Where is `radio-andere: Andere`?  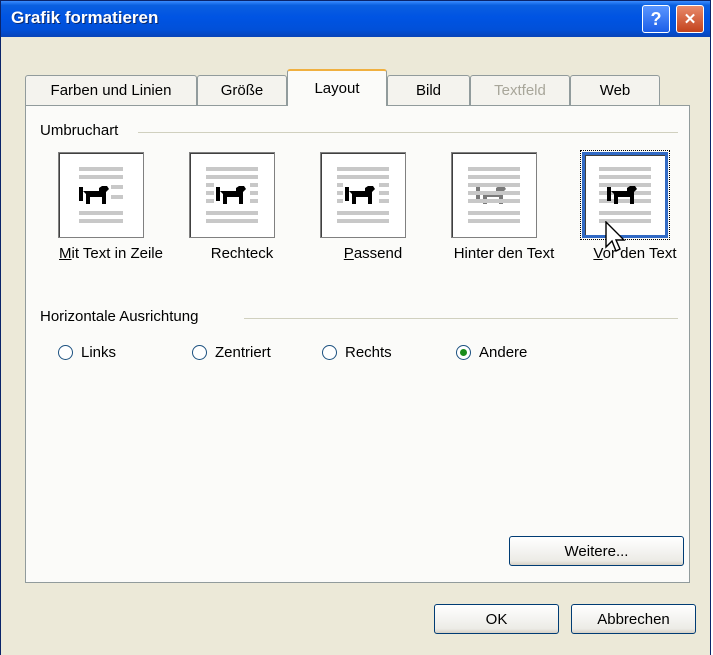 radio-andere: Andere is located at coordinates (491, 352).